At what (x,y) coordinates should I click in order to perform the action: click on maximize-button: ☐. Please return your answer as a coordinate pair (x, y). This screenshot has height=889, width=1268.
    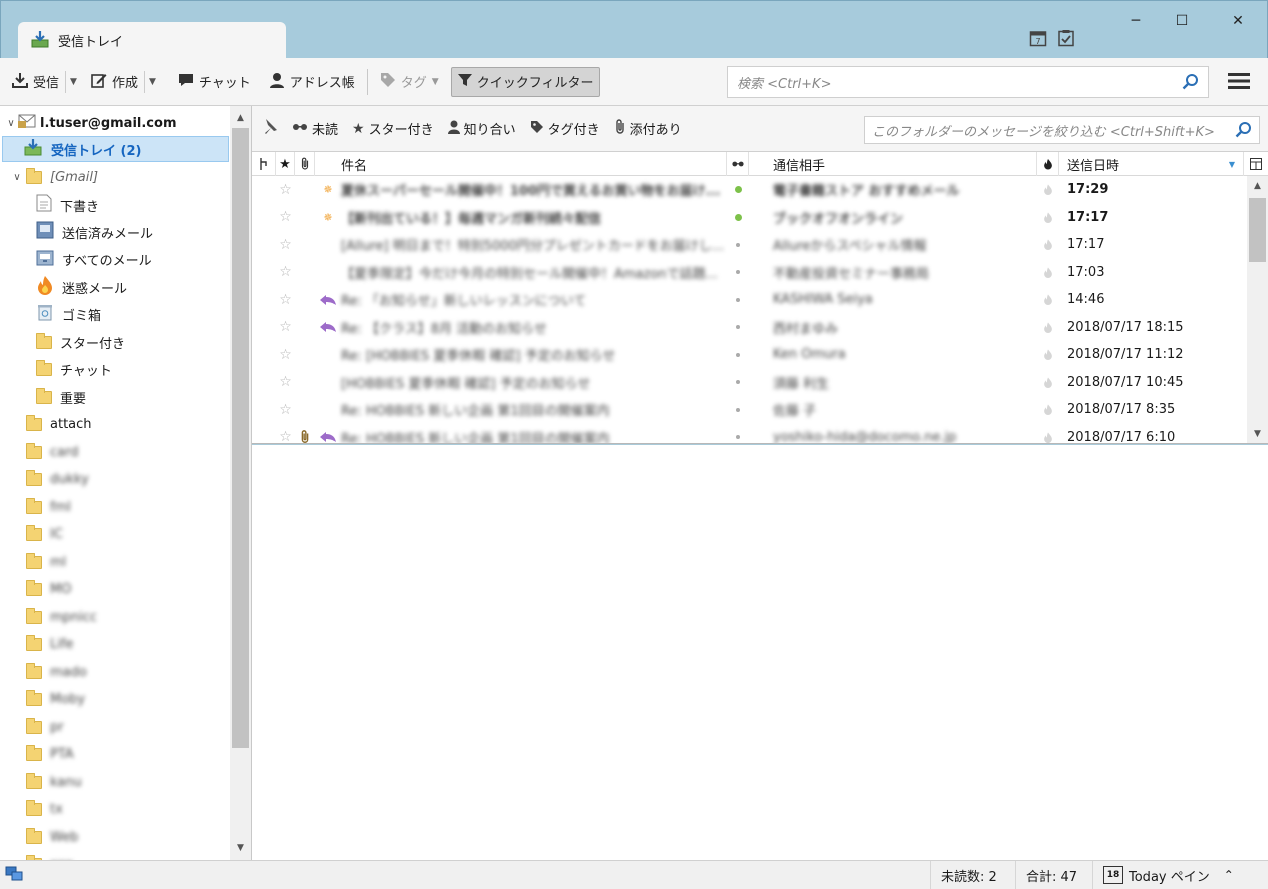
    Looking at the image, I should click on (1182, 21).